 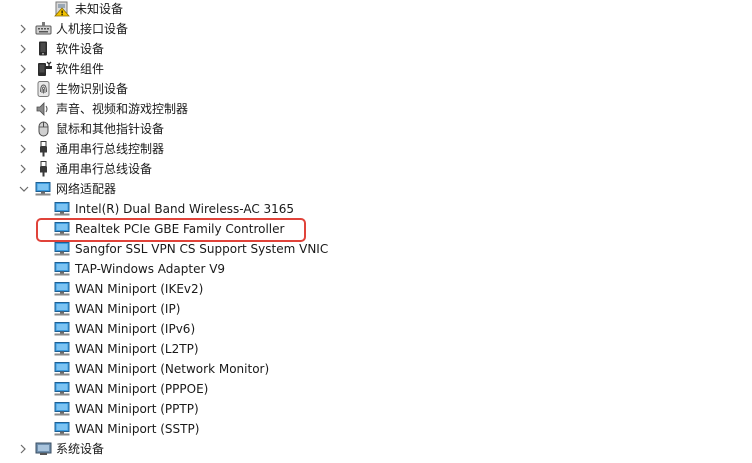 I want to click on tree-item-label: 软件设备, so click(x=80, y=49).